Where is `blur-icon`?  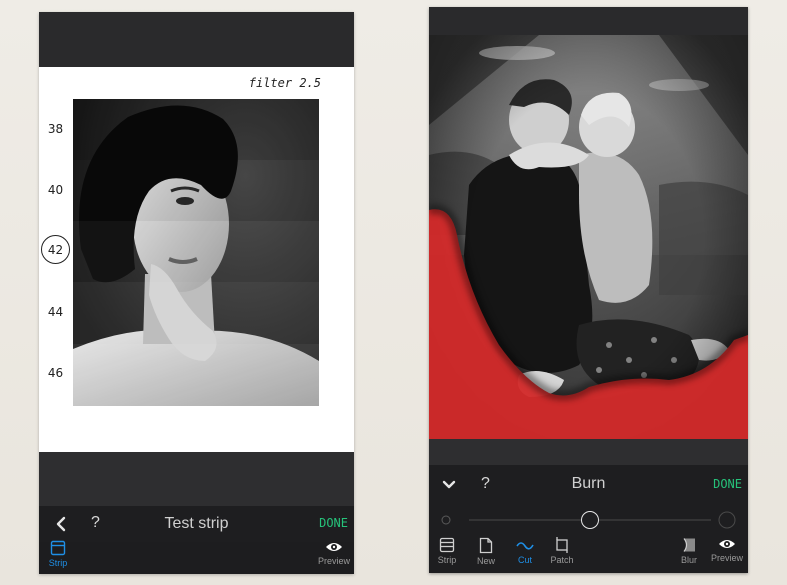
blur-icon is located at coordinates (689, 545).